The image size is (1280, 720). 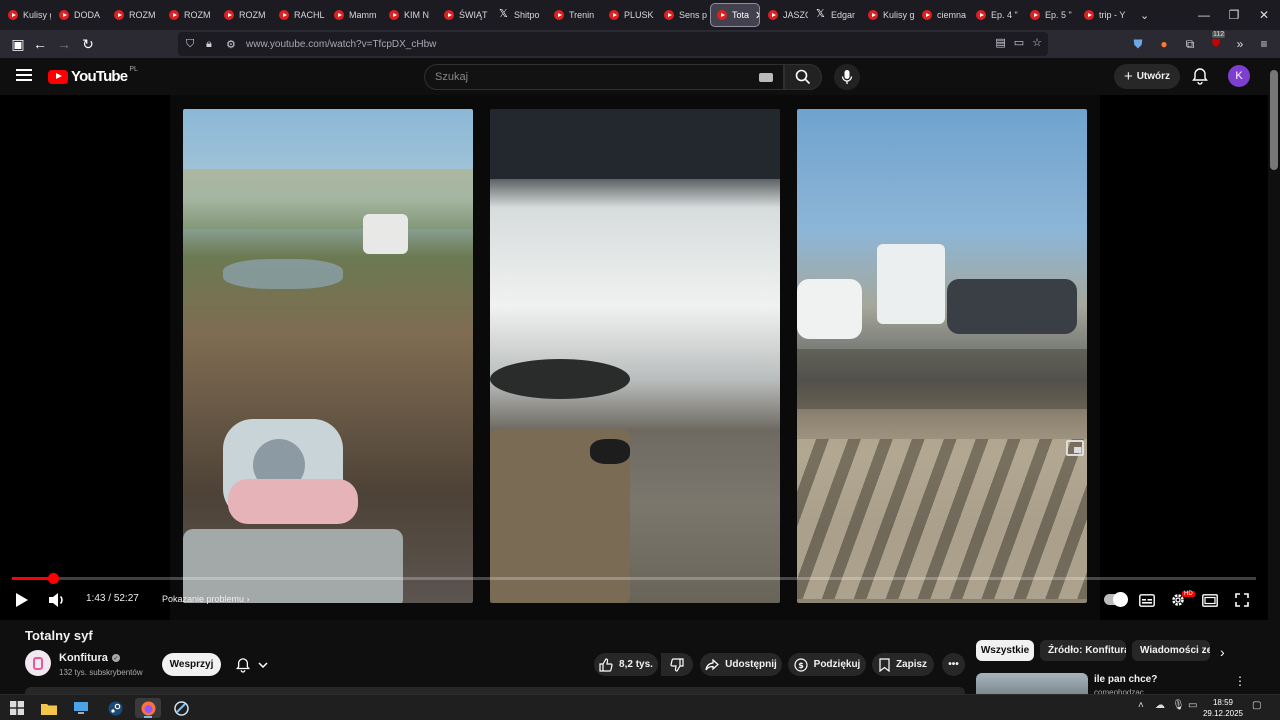 What do you see at coordinates (354, 15) in the screenshot?
I see `browser-tab: Mamm` at bounding box center [354, 15].